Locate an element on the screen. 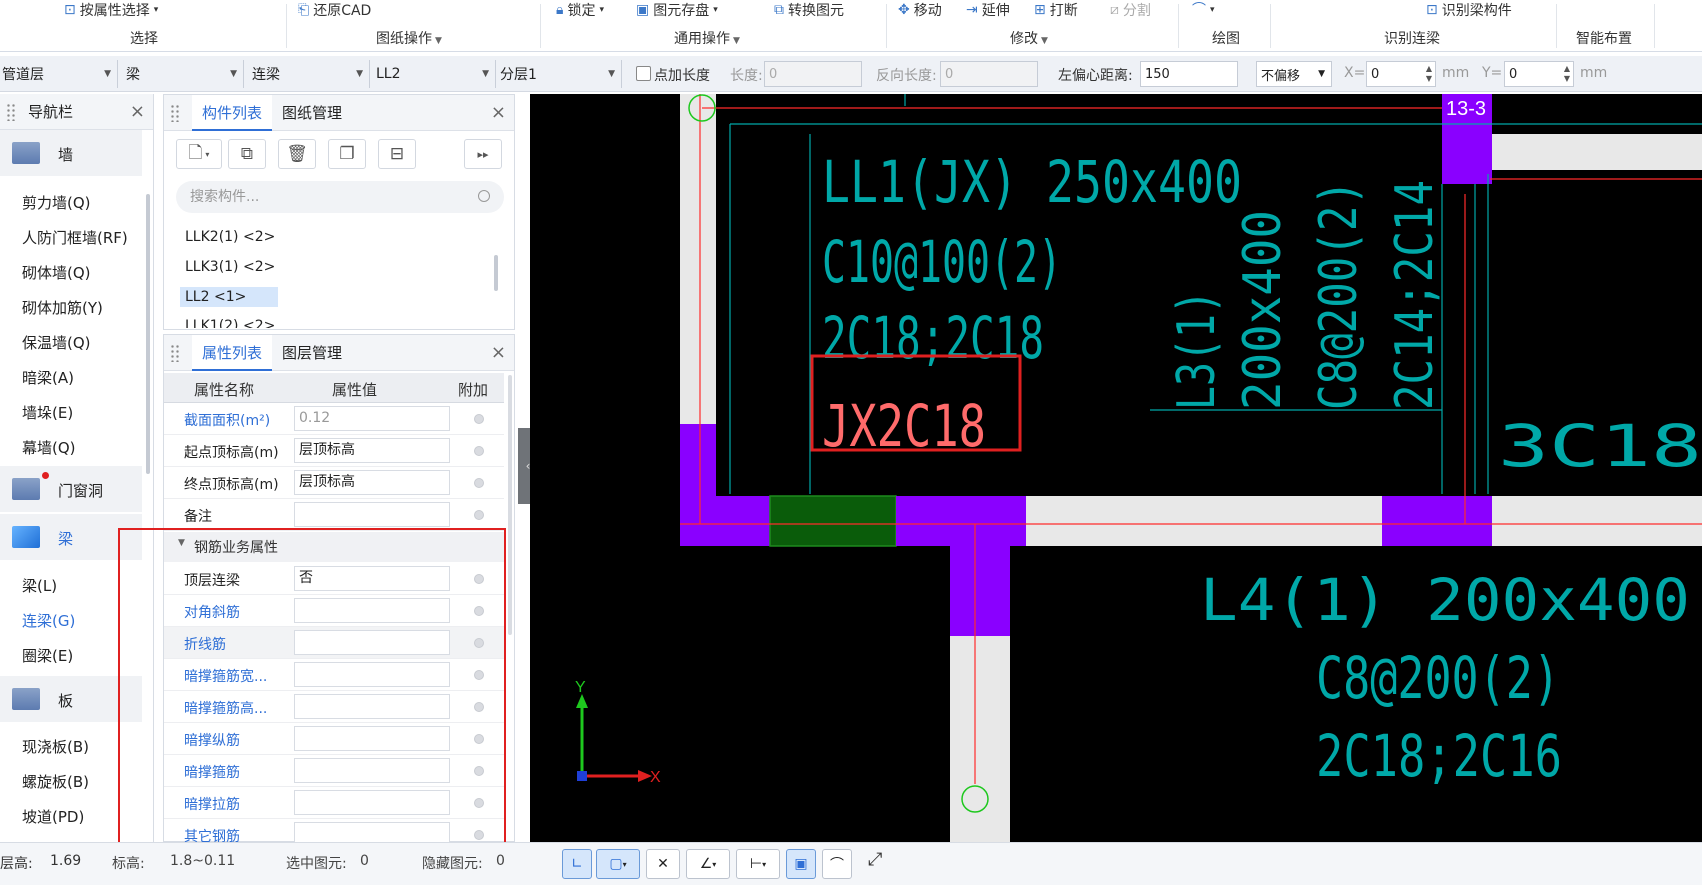 The image size is (1702, 885). duplicate-button: ❐ is located at coordinates (347, 154).